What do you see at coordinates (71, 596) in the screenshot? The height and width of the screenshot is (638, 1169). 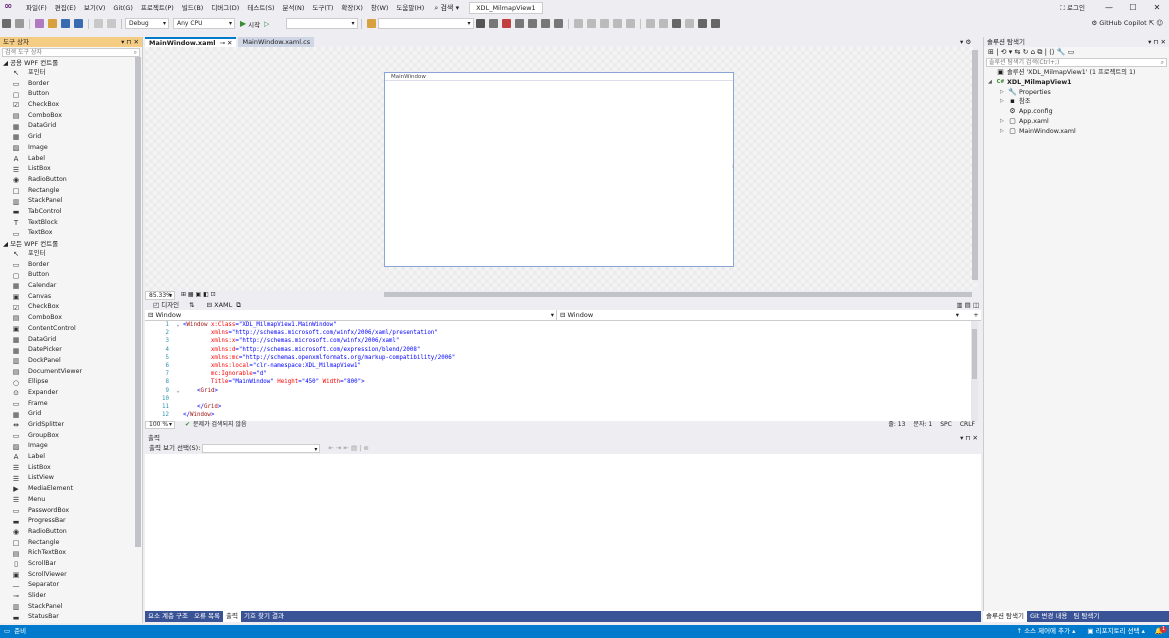 I see `toolbox-item: ⊸ Slider` at bounding box center [71, 596].